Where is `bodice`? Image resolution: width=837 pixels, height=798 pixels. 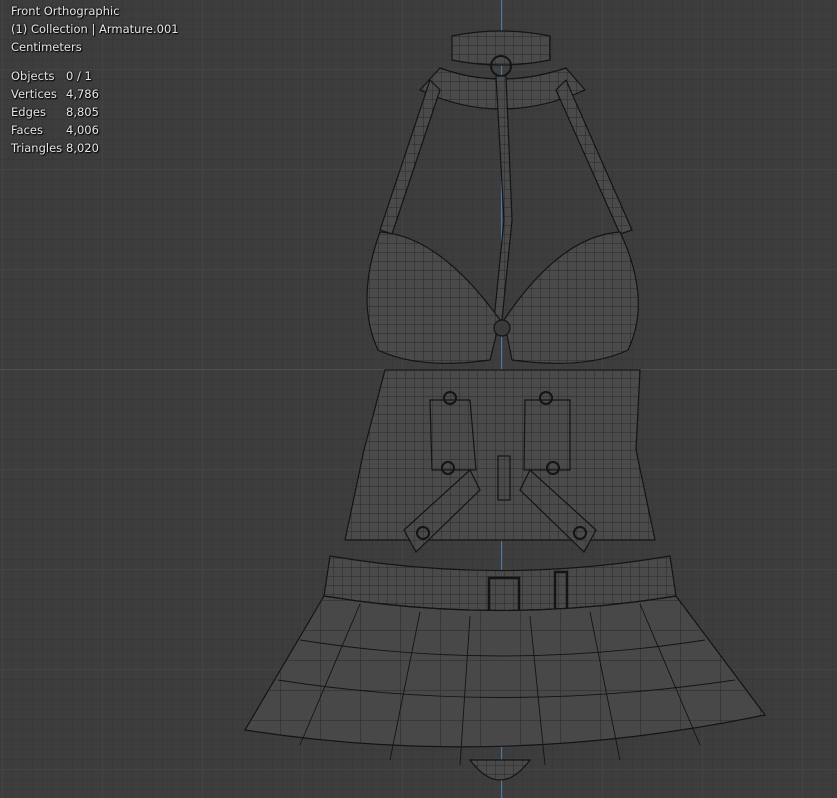 bodice is located at coordinates (500, 455).